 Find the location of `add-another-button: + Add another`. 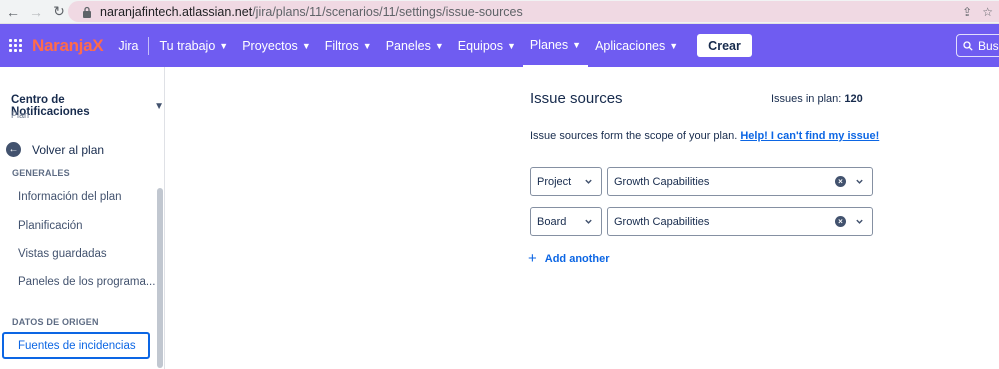

add-another-button: + Add another is located at coordinates (569, 258).